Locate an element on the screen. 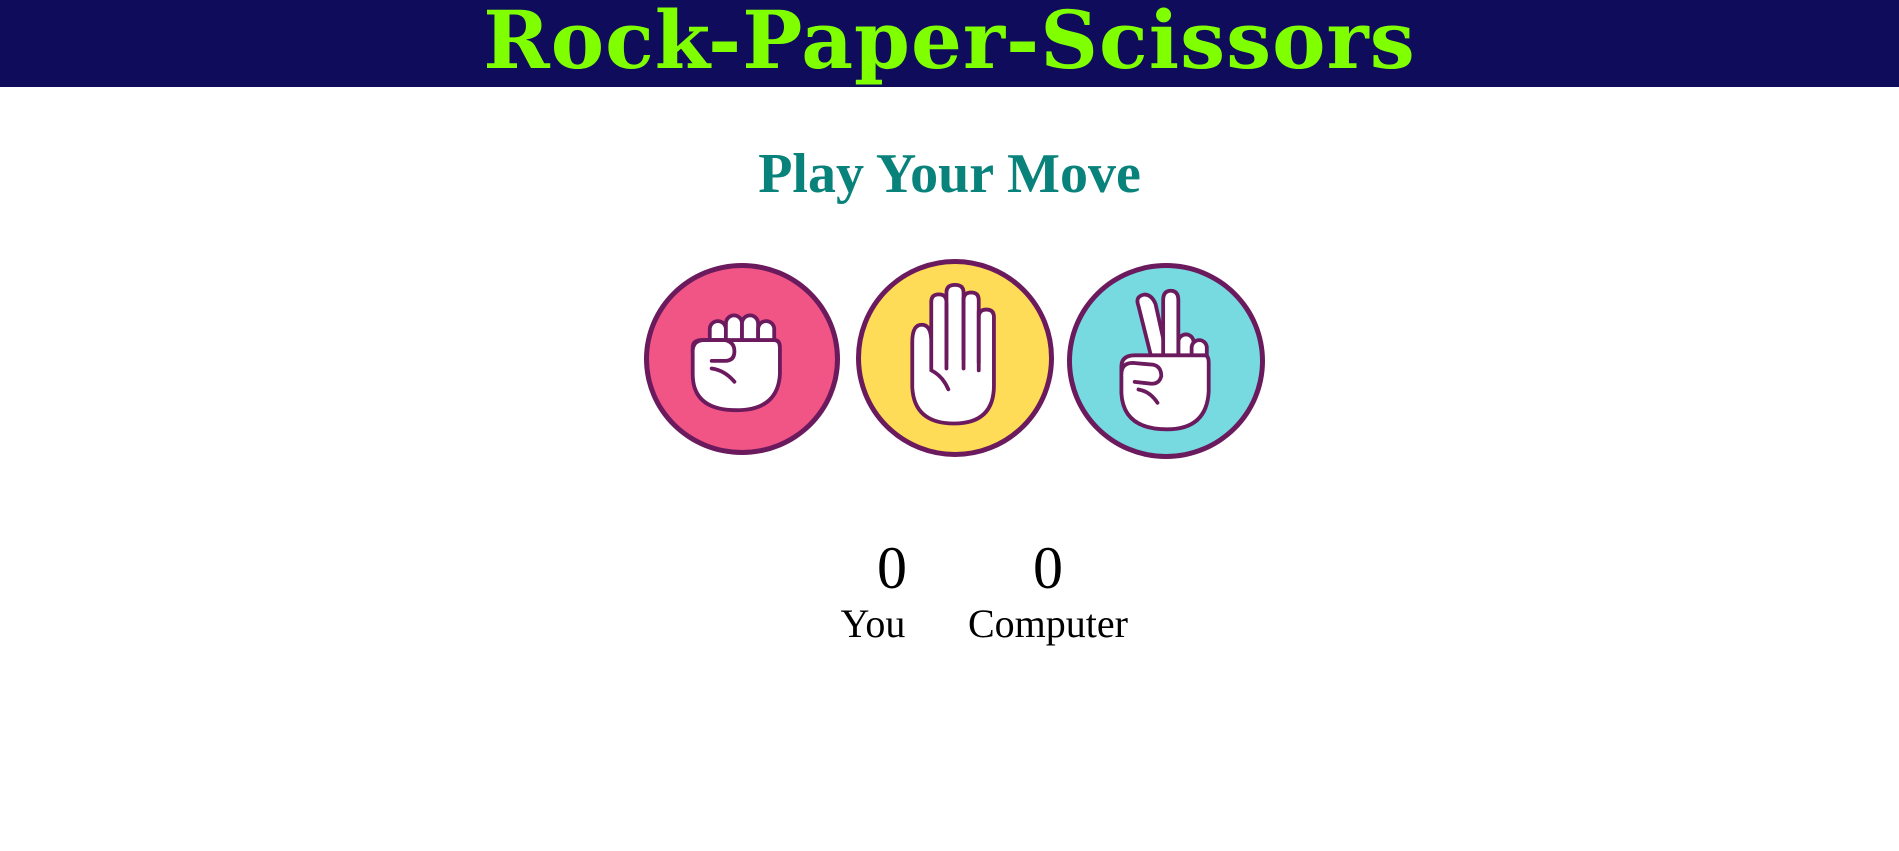  rock-choice-button is located at coordinates (742, 359).